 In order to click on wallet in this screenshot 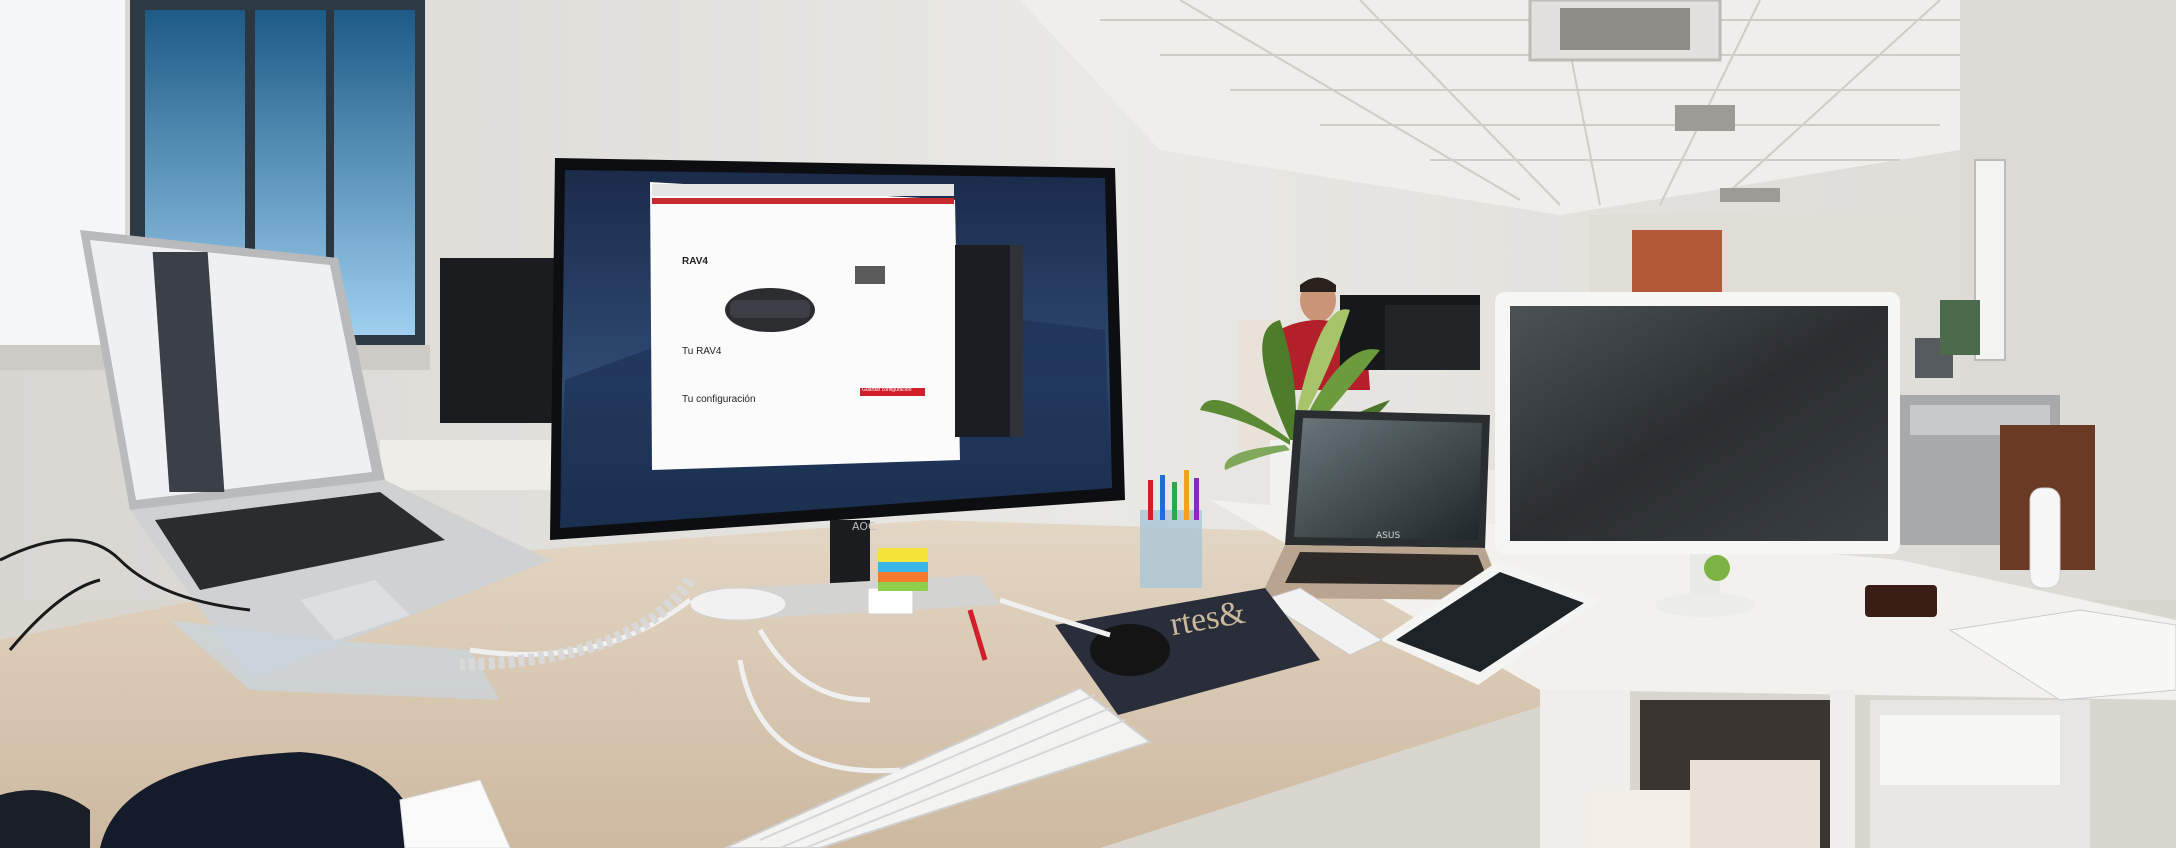, I will do `click(1901, 601)`.